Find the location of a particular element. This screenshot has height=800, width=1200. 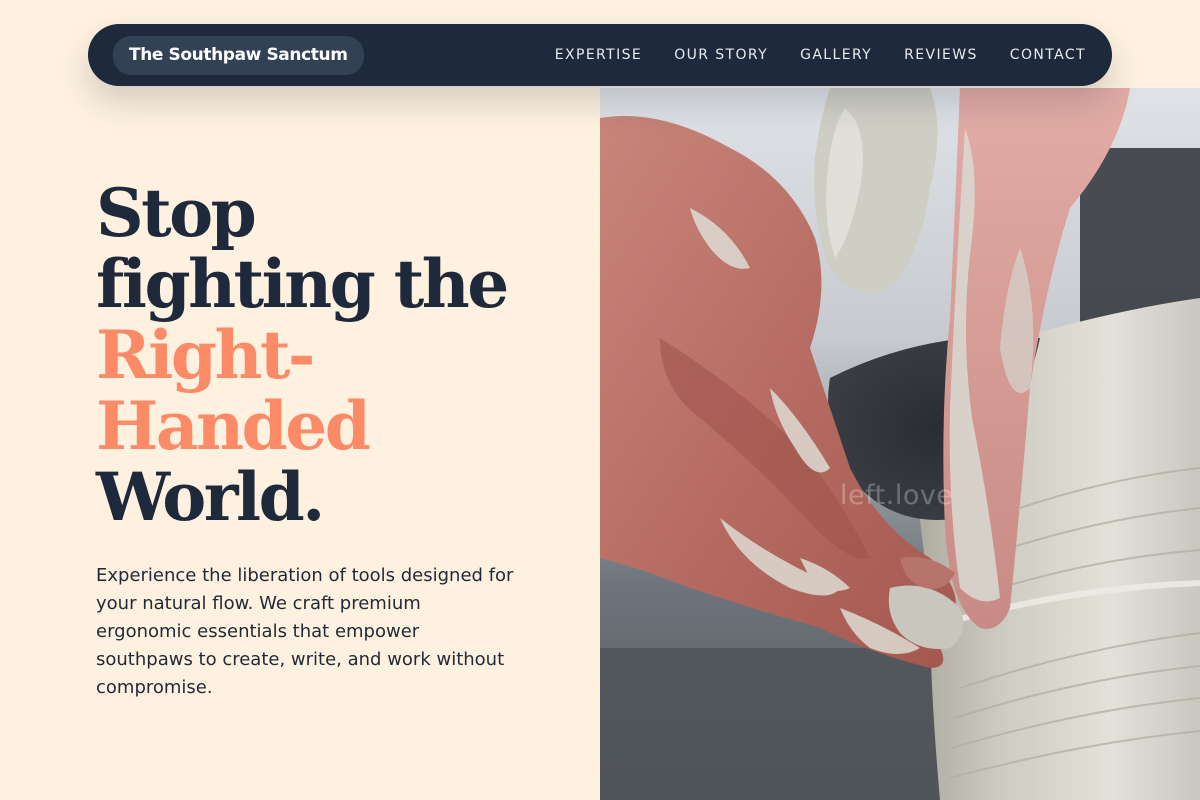

nav-link-our-story: OUR STORY is located at coordinates (721, 55).